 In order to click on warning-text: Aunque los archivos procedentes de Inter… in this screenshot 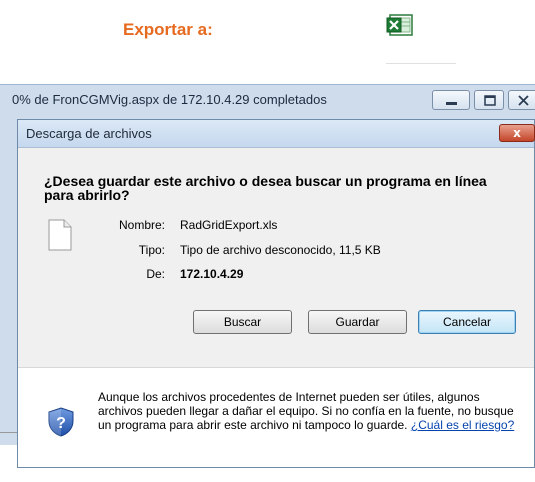, I will do `click(308, 411)`.